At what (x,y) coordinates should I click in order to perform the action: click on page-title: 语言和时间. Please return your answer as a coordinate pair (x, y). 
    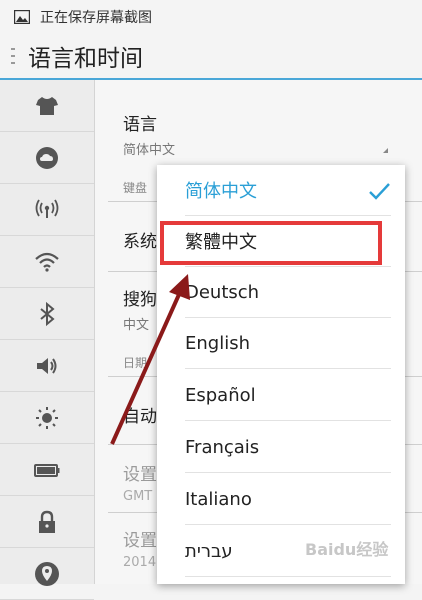
    Looking at the image, I should click on (85, 58).